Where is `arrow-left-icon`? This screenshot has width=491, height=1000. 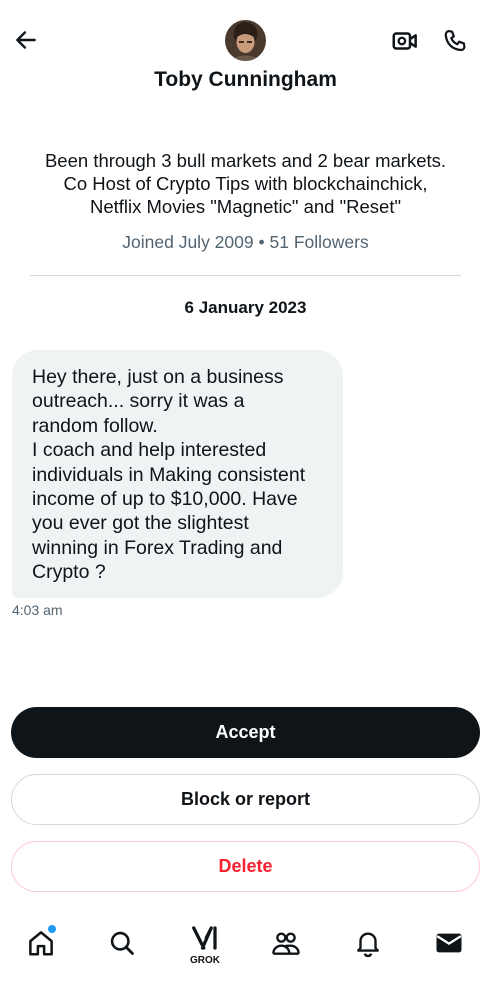 arrow-left-icon is located at coordinates (26, 40).